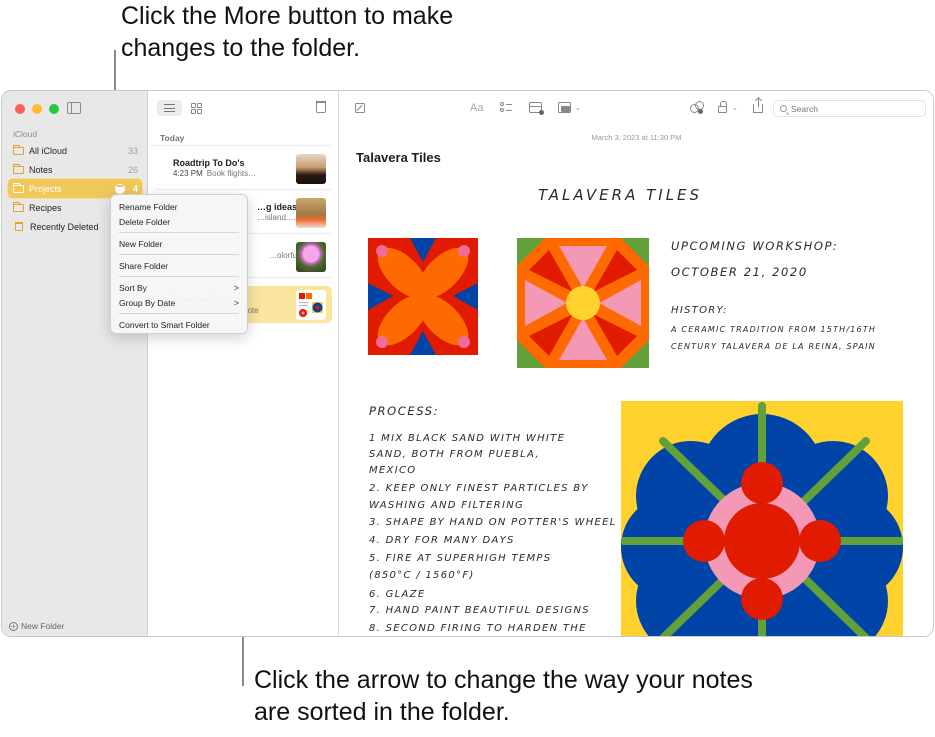  Describe the element at coordinates (277, 207) in the screenshot. I see `note-title: …g ideas` at that location.